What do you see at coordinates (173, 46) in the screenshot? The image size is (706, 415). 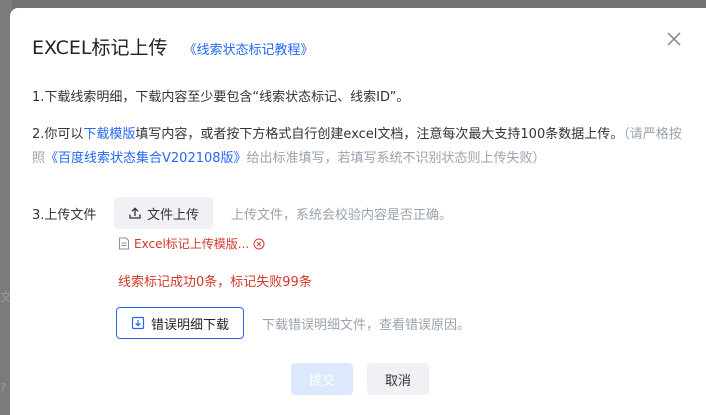 I see `dialog-header: EXCEL标记上传 《线索状态标记教程》` at bounding box center [173, 46].